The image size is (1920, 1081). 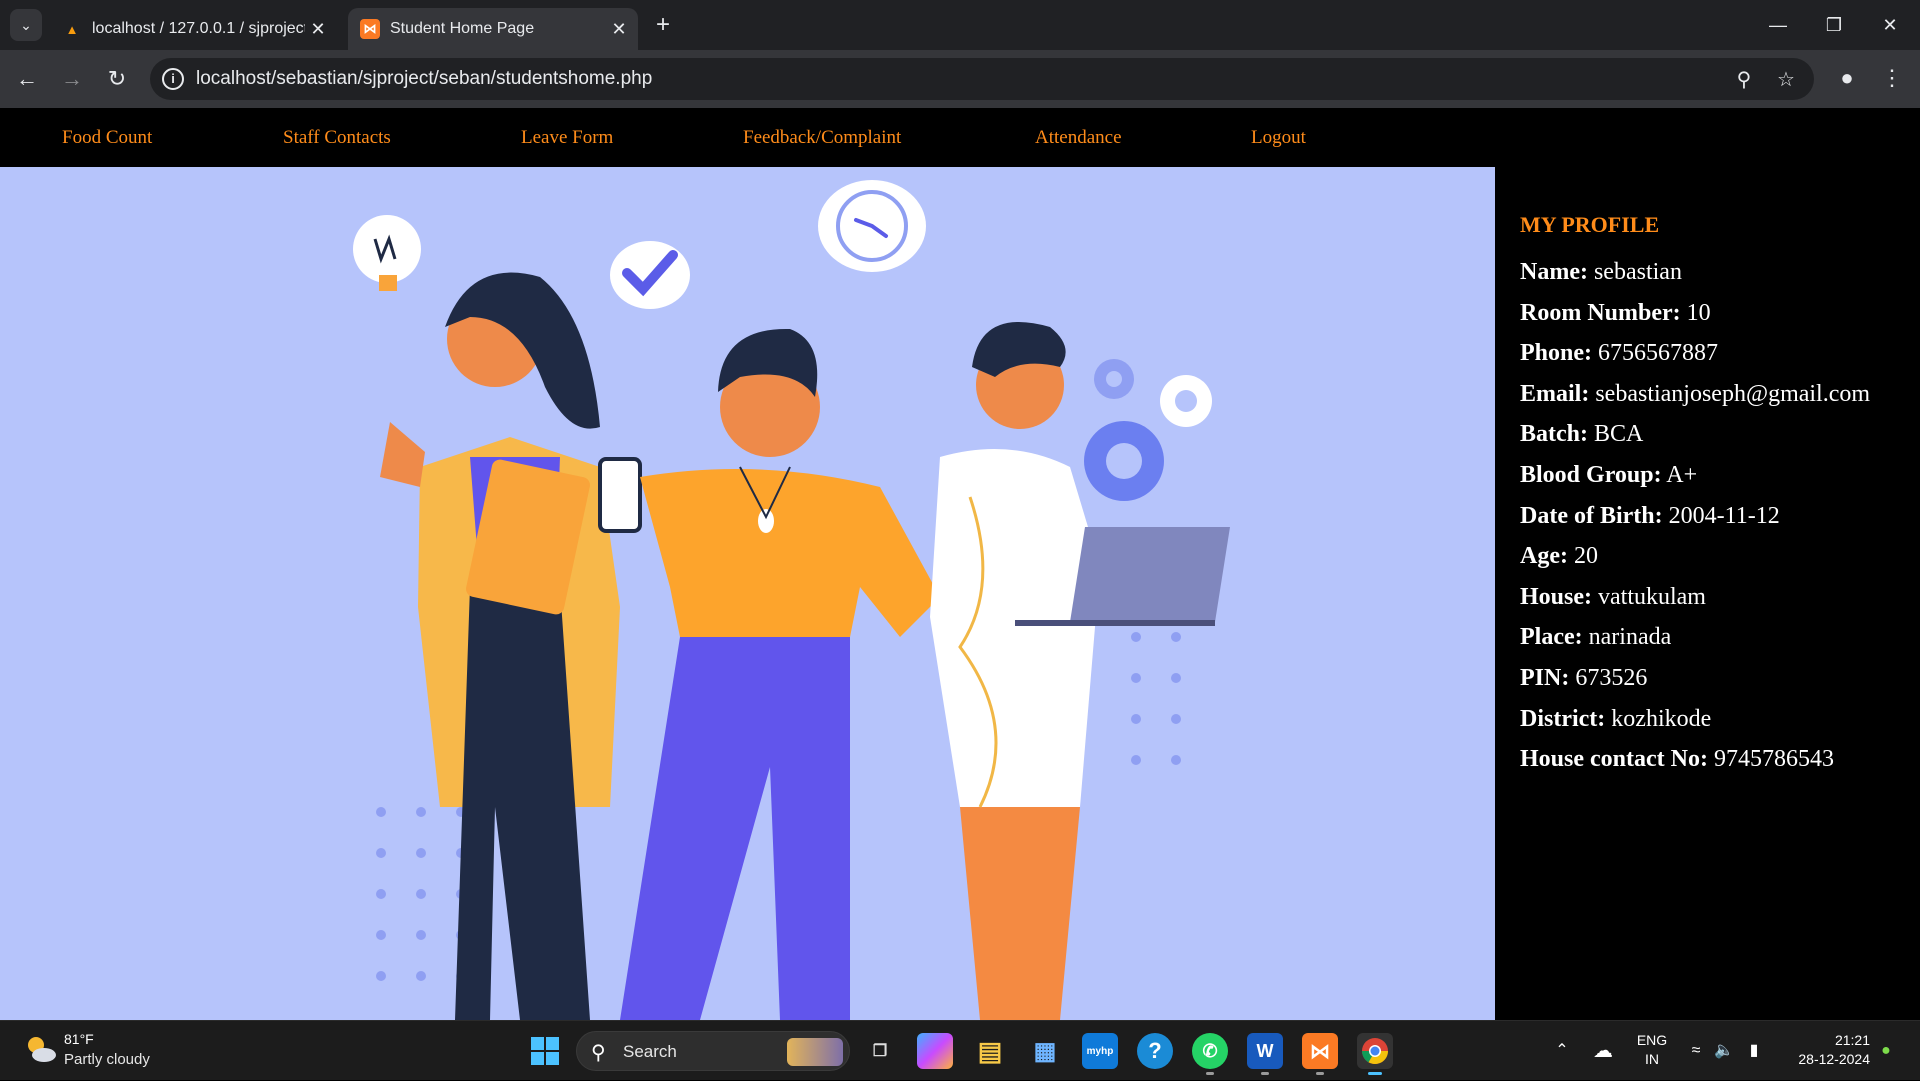 What do you see at coordinates (79, 1039) in the screenshot?
I see `weather-temperature: 81°F` at bounding box center [79, 1039].